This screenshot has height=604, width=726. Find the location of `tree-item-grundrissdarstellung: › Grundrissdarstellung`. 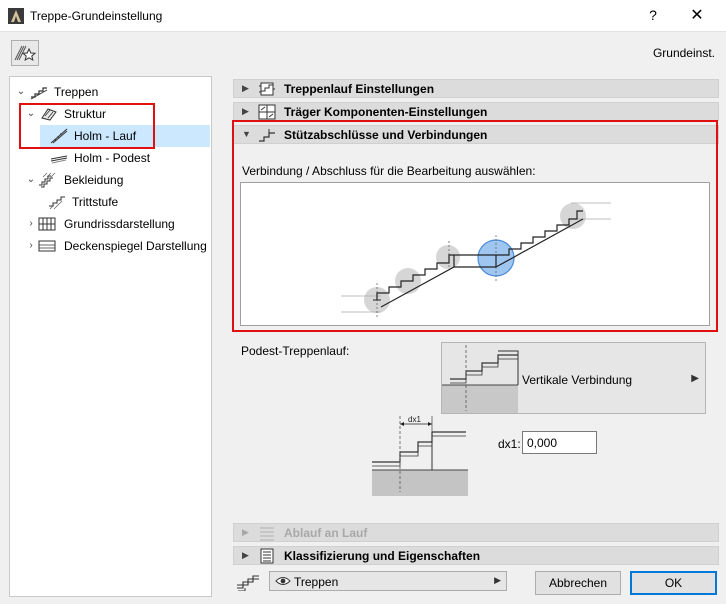

tree-item-grundrissdarstellung: › Grundrissdarstellung is located at coordinates (110, 224).